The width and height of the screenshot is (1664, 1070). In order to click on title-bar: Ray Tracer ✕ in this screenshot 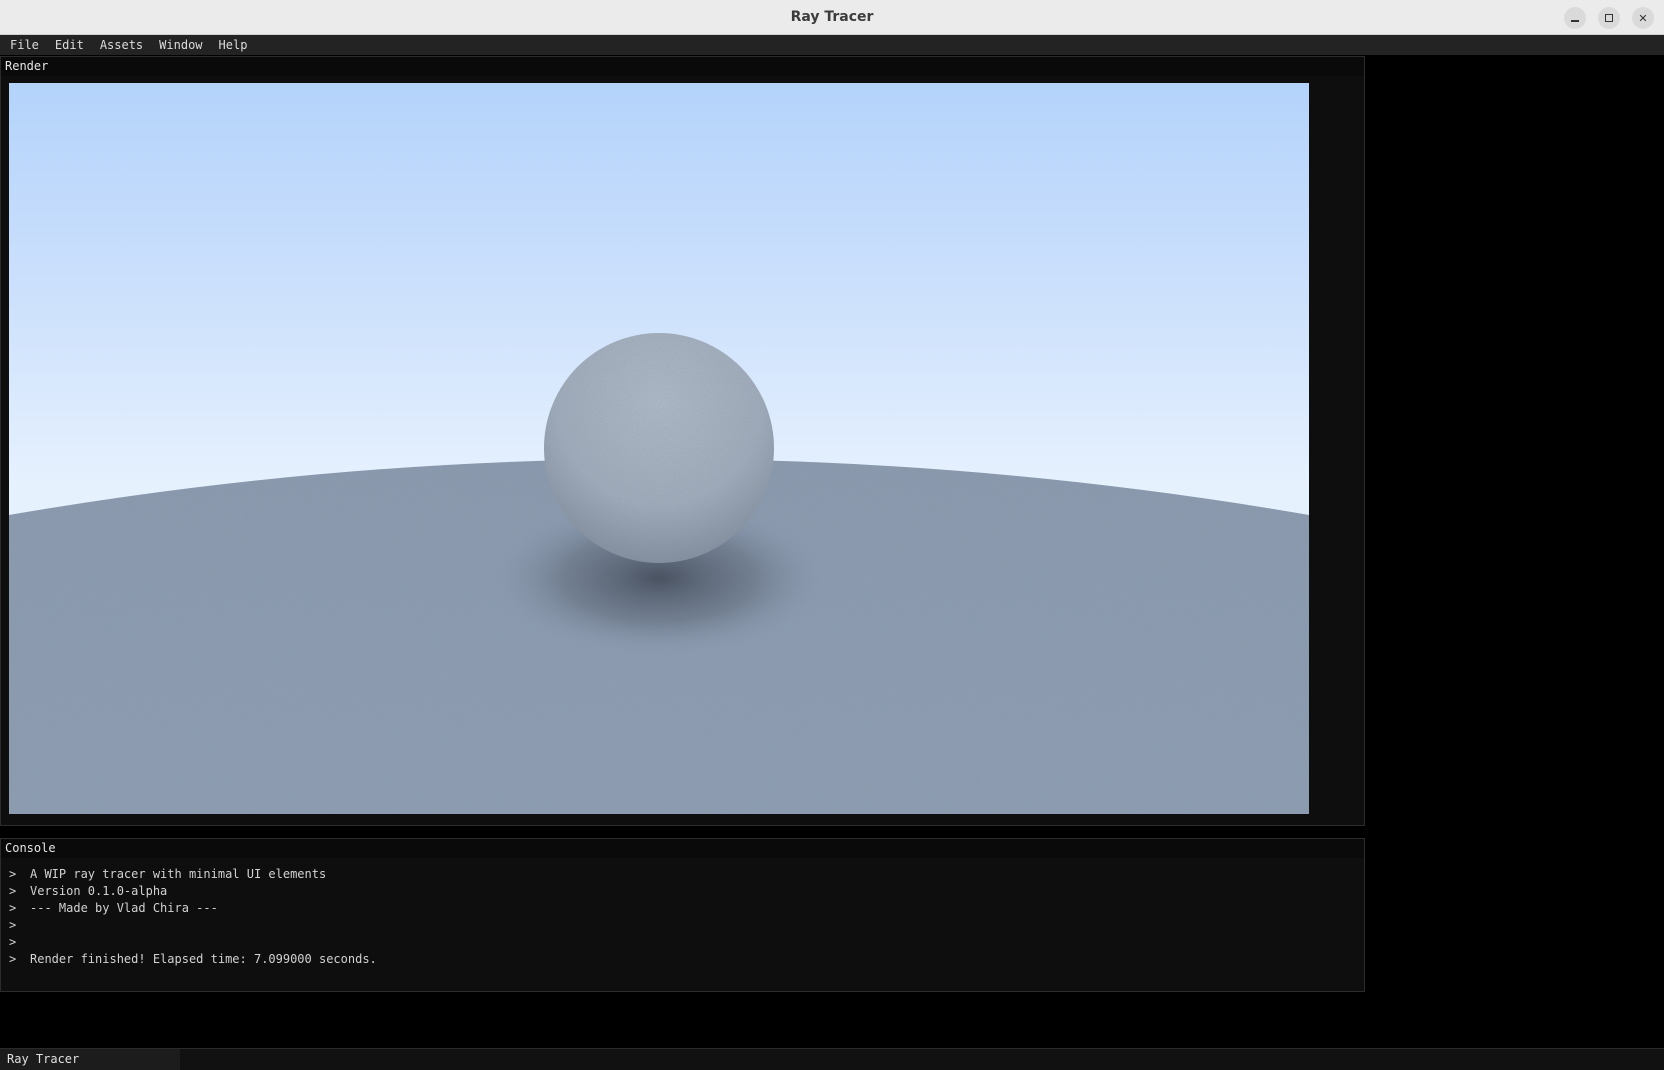, I will do `click(832, 17)`.